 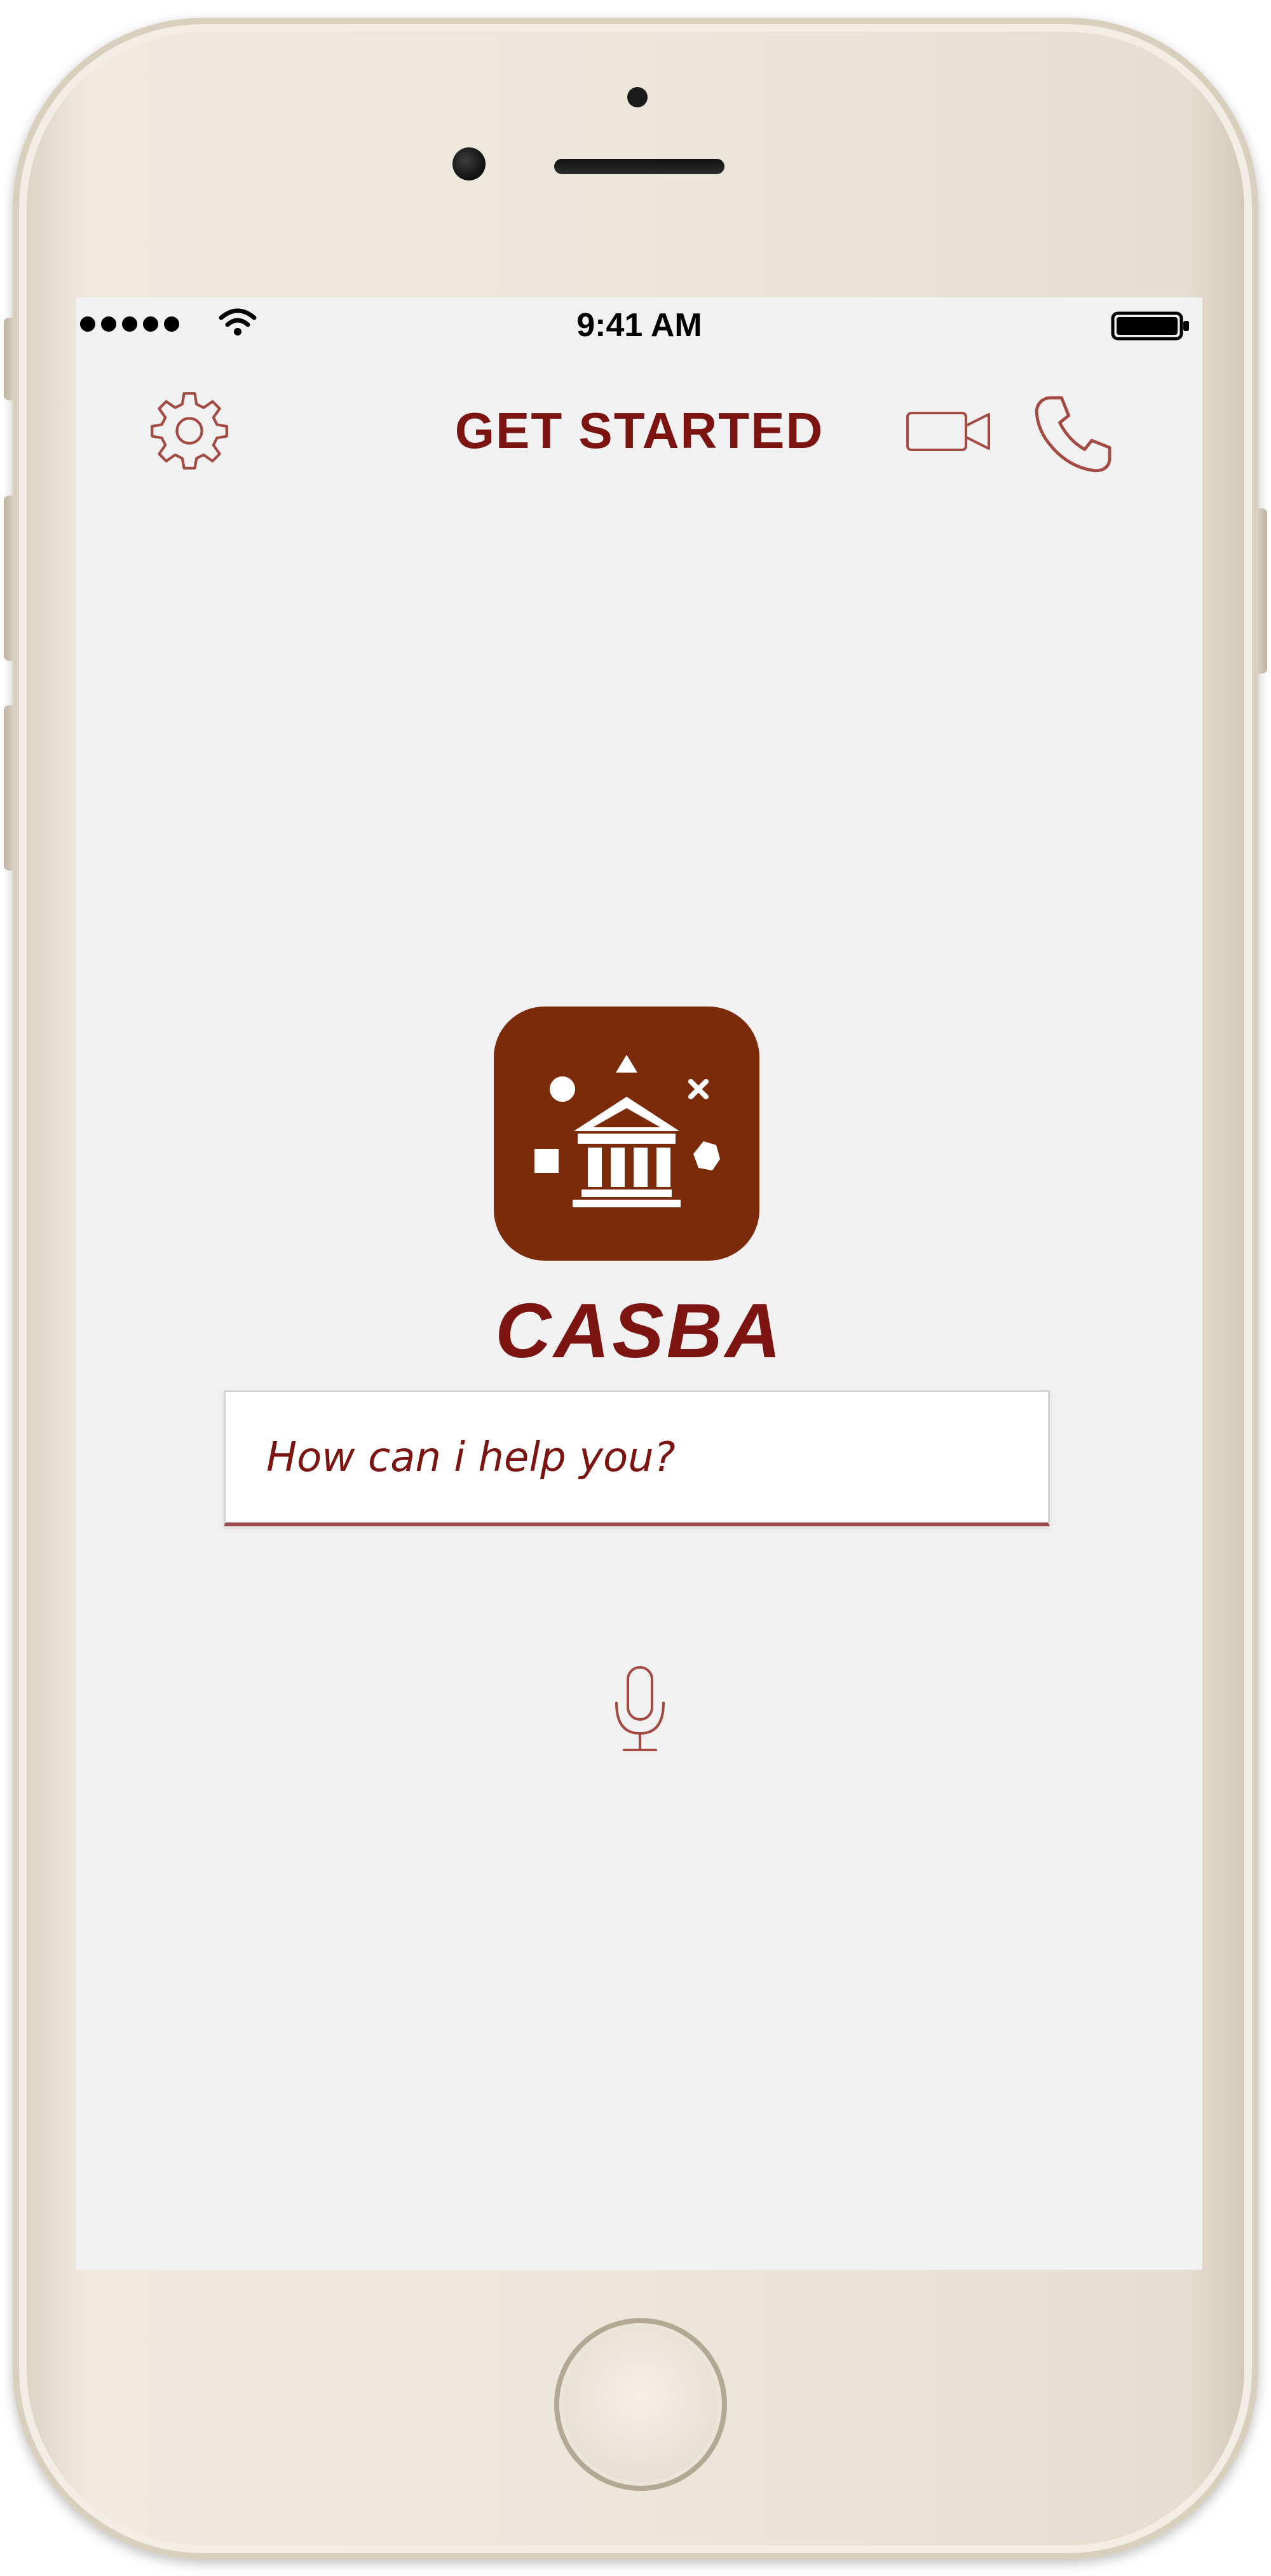 What do you see at coordinates (640, 1711) in the screenshot?
I see `microphone-icon` at bounding box center [640, 1711].